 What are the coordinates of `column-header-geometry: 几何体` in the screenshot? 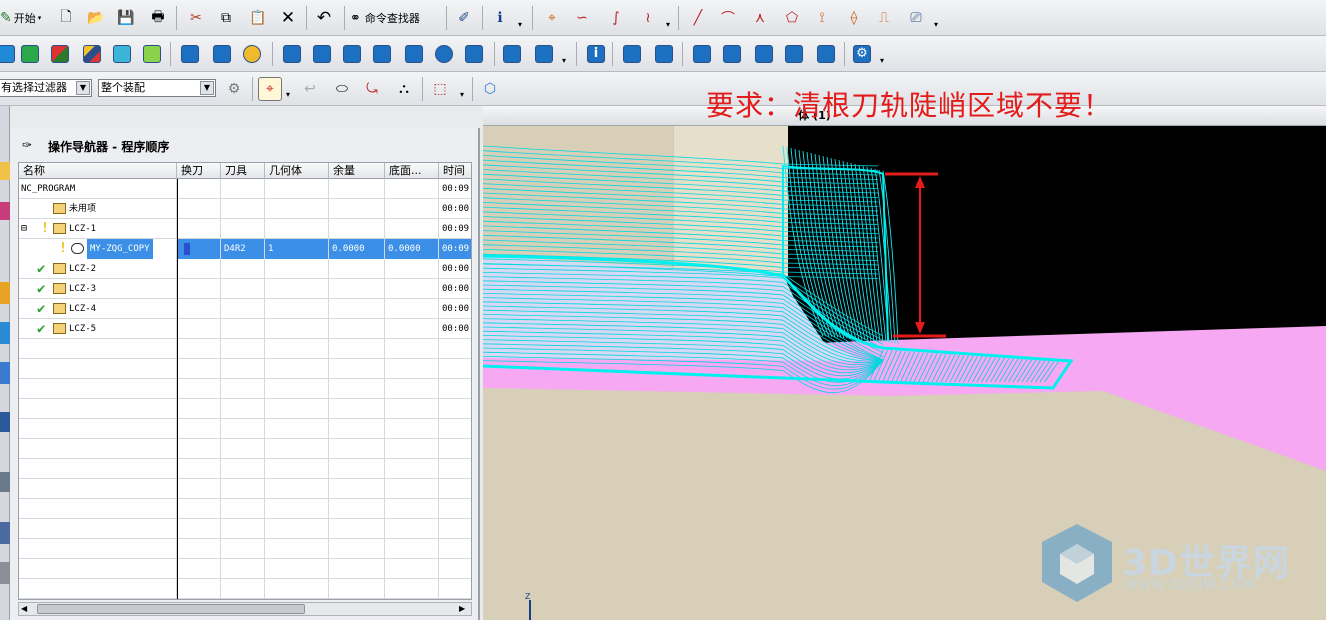 It's located at (297, 171).